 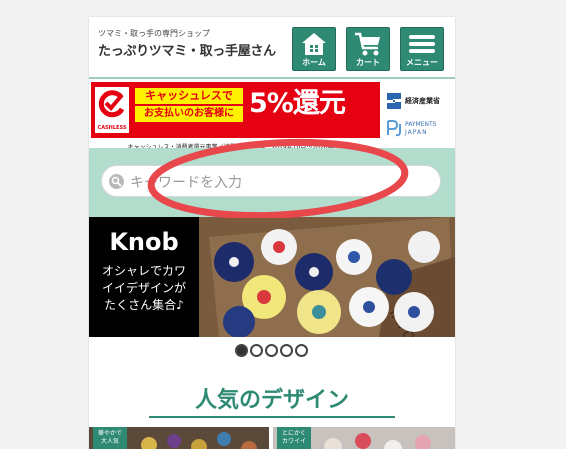 I want to click on banner-line2: お支払いのお客様に, so click(x=189, y=114).